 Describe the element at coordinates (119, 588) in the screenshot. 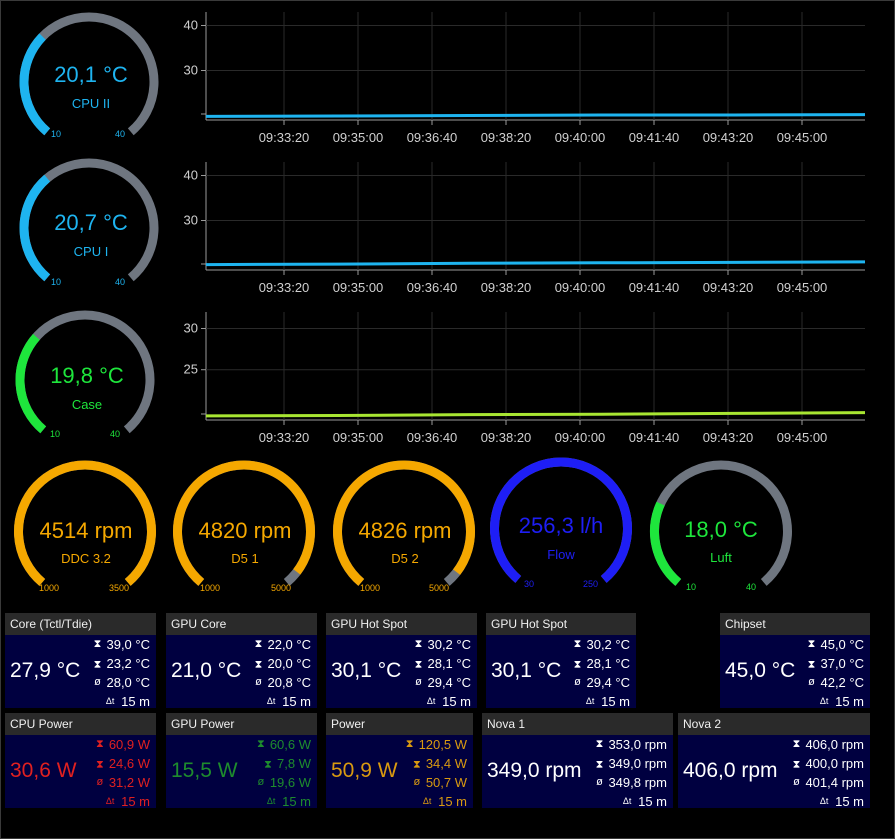

I see `gauge-max: 3500` at that location.